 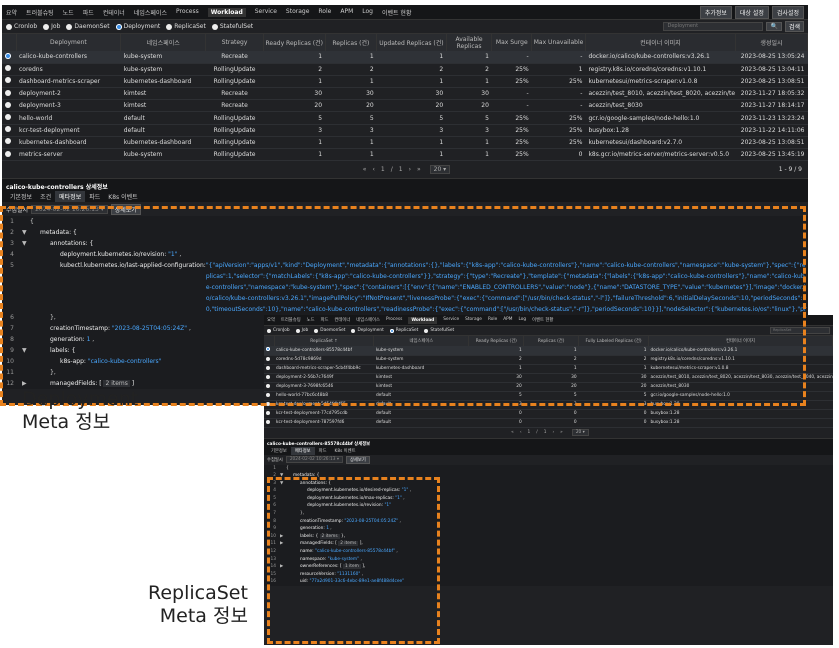 What do you see at coordinates (558, 42) in the screenshot?
I see `column-header: Max Unavailable` at bounding box center [558, 42].